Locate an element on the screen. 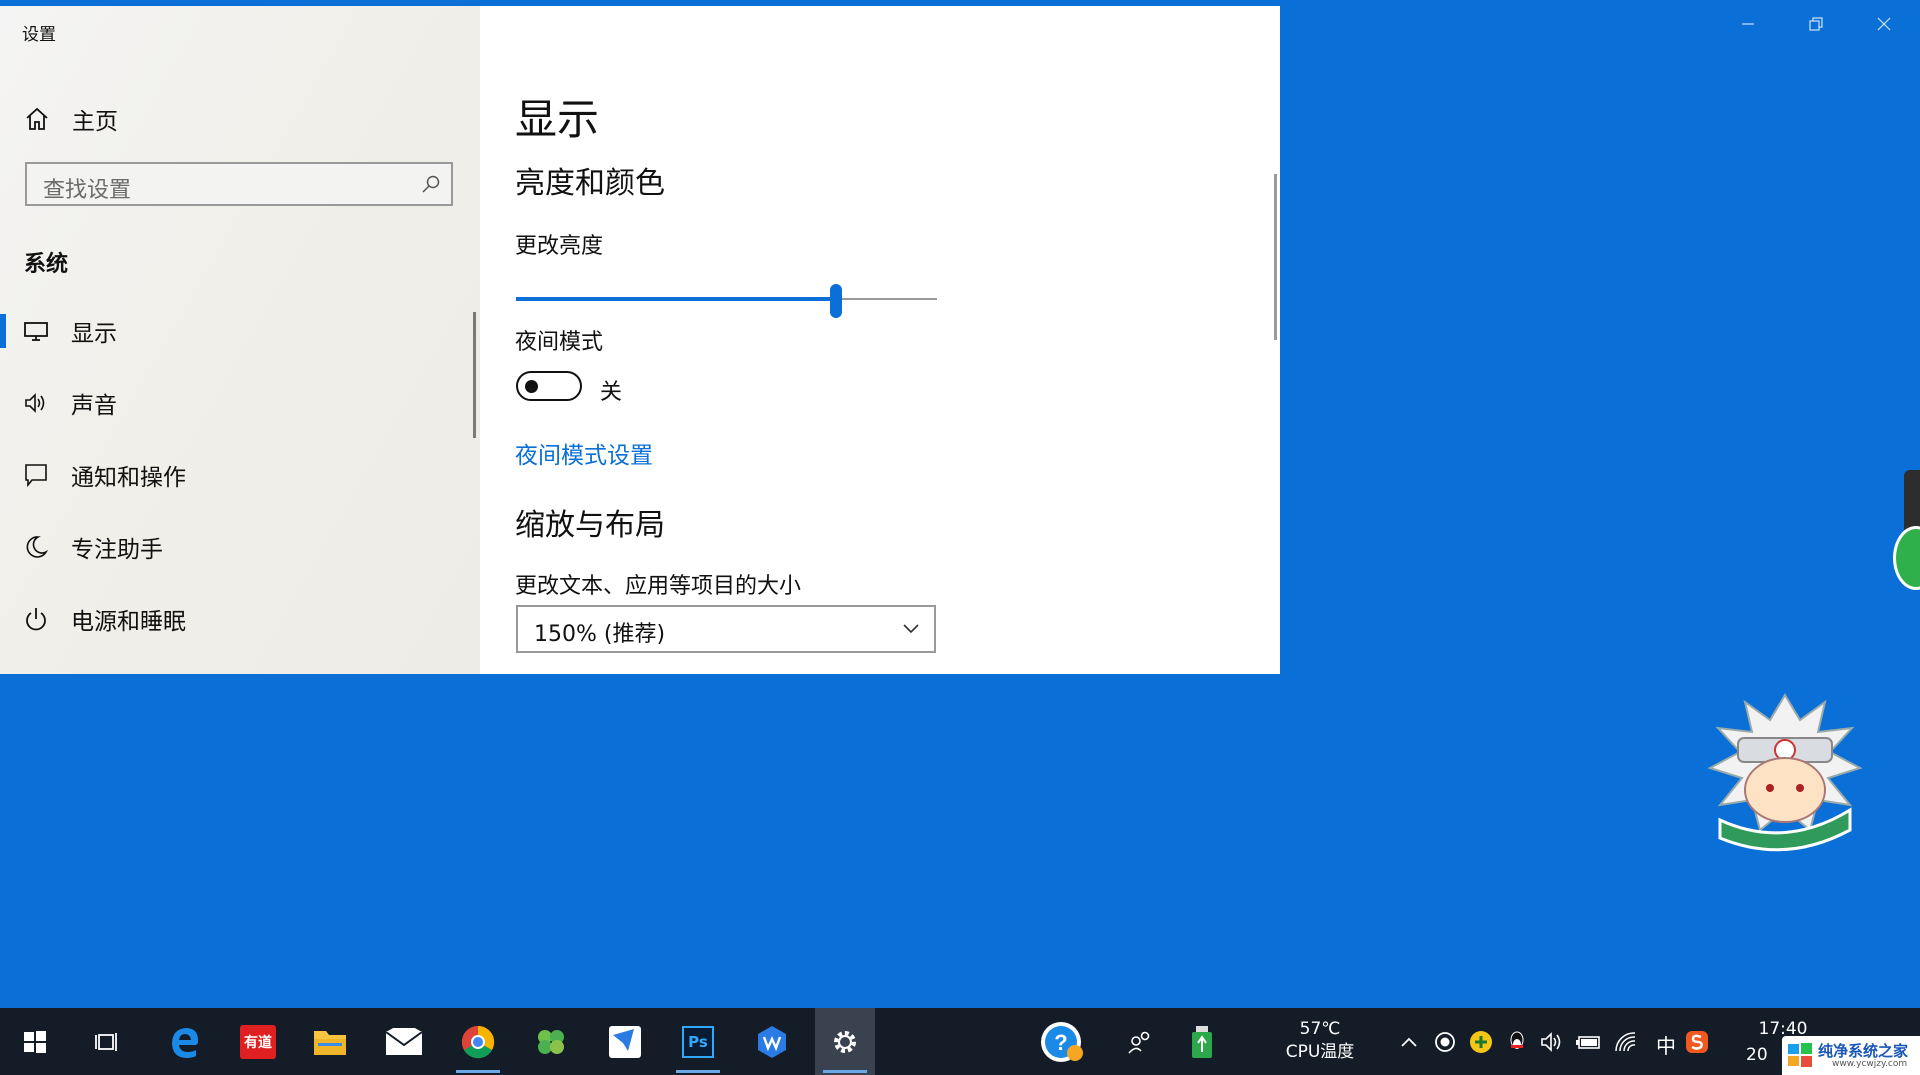 Image resolution: width=1920 pixels, height=1075 pixels. tray-record is located at coordinates (1445, 1041).